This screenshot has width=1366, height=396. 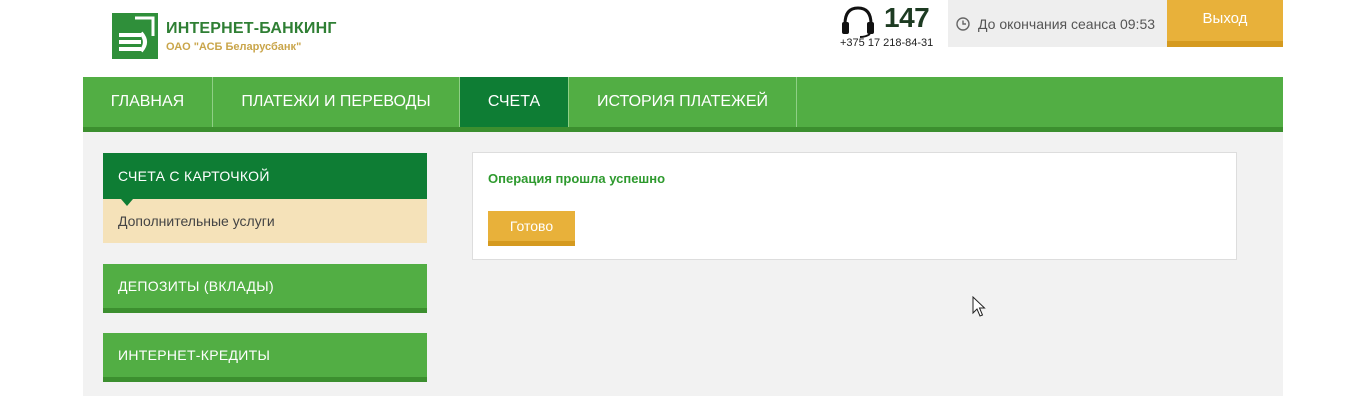 What do you see at coordinates (979, 306) in the screenshot?
I see `mouse-cursor-icon` at bounding box center [979, 306].